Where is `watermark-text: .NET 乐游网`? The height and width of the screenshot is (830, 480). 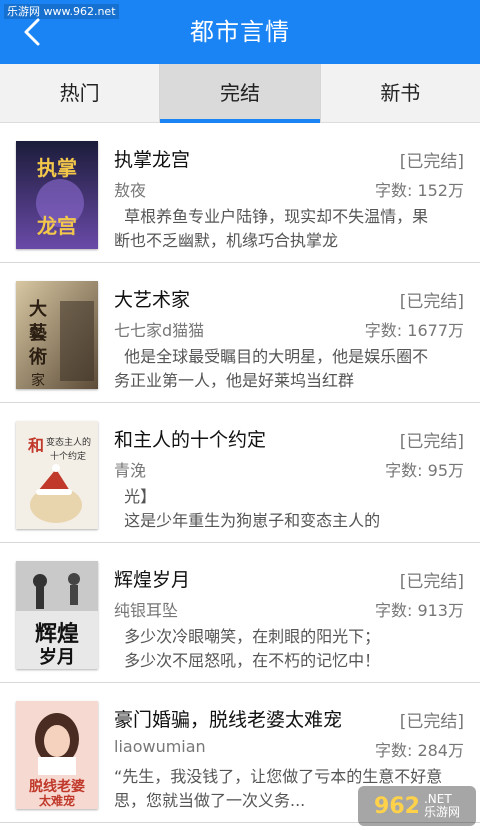
watermark-text: .NET 乐游网 is located at coordinates (442, 806).